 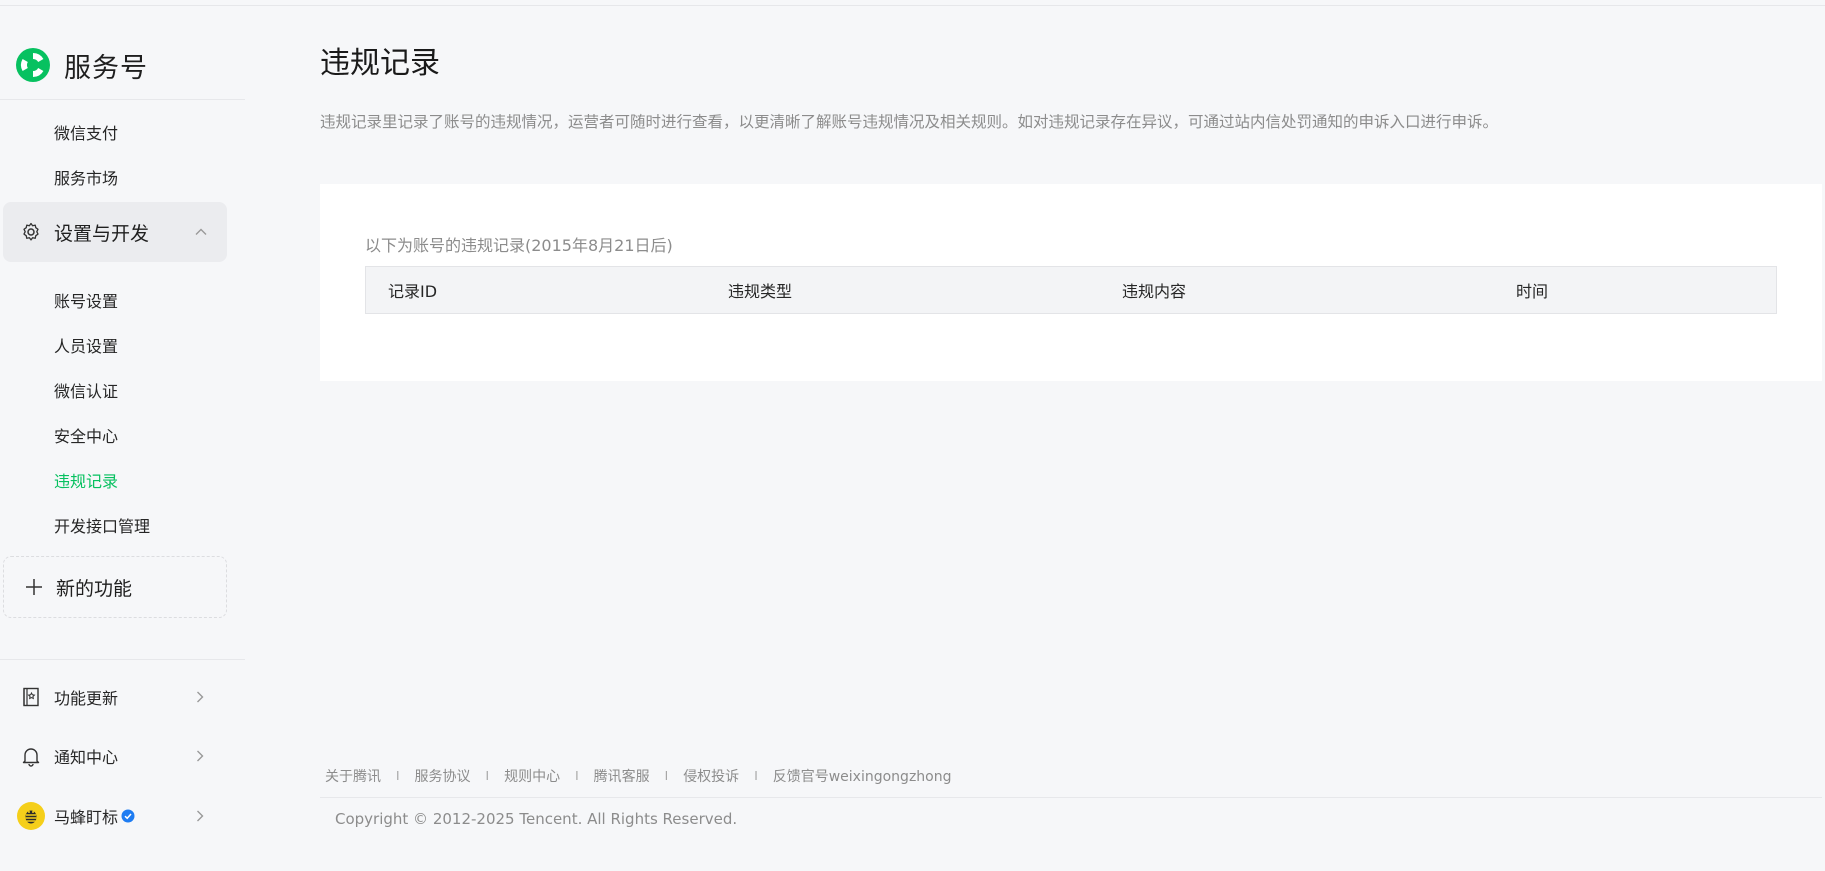 I want to click on table-header: 记录ID 违规类型 违规内容 时间, so click(x=1071, y=290).